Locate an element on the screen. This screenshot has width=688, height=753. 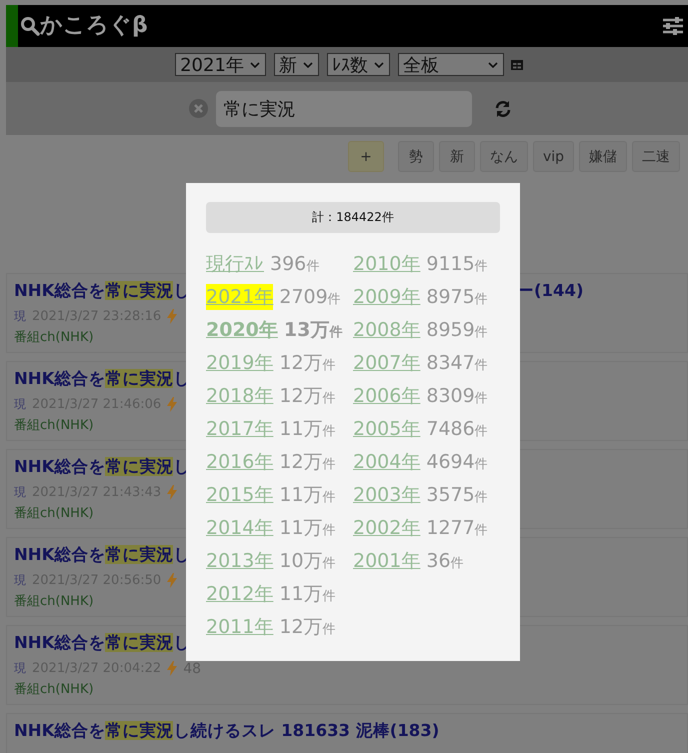
dropdown: 新 is located at coordinates (296, 64).